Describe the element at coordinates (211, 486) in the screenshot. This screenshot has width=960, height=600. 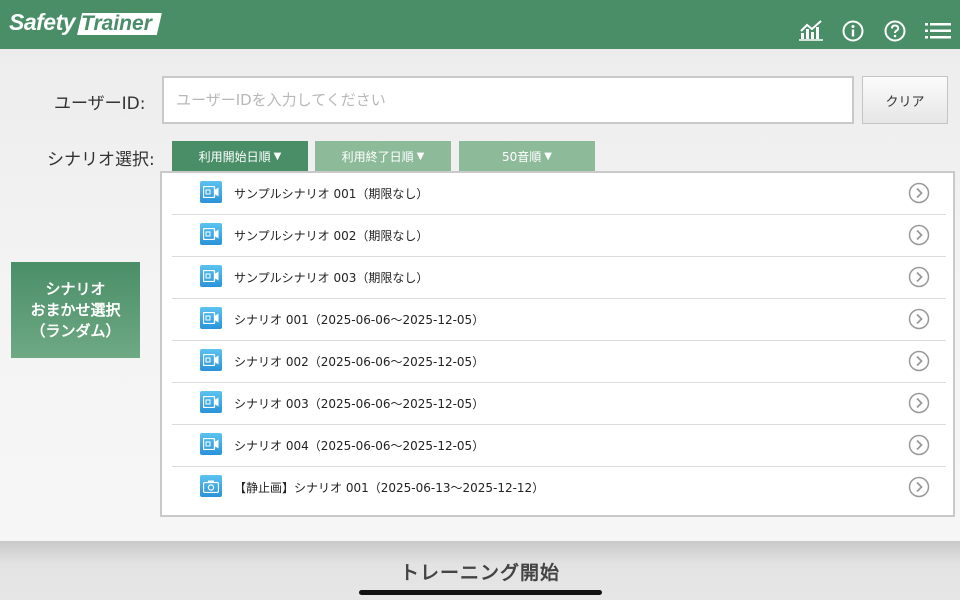
I see `photo-camera-icon` at that location.